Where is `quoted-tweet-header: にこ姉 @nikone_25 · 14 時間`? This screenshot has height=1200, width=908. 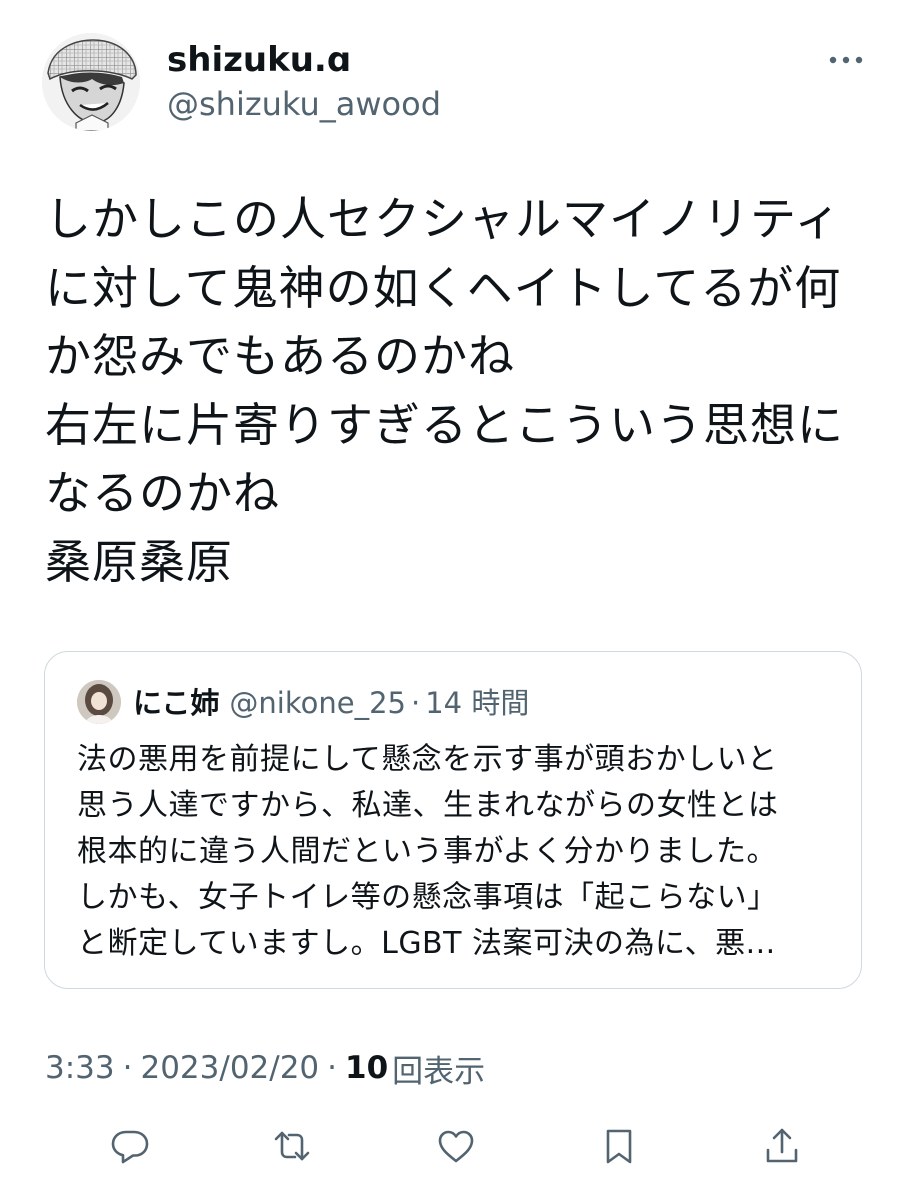 quoted-tweet-header: にこ姉 @nikone_25 · 14 時間 is located at coordinates (331, 703).